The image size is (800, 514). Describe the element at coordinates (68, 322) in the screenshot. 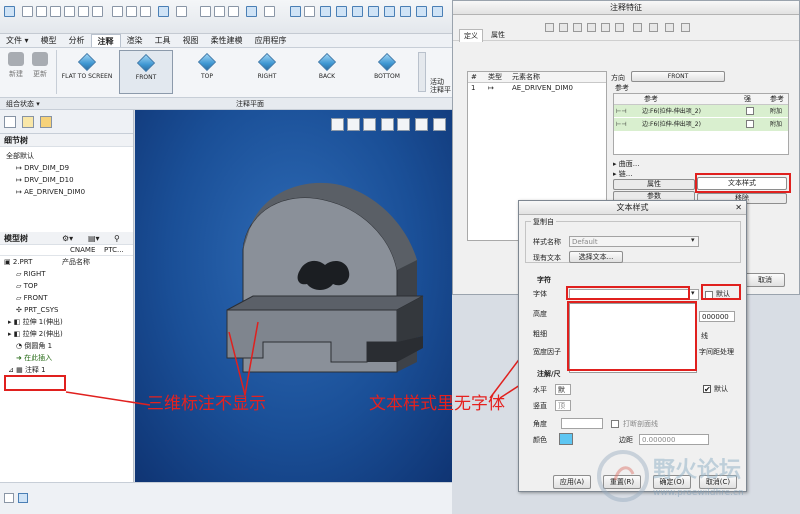

I see `tree-item-extrude-1: ▸ ◧ 拉伸 1(伸出)` at that location.